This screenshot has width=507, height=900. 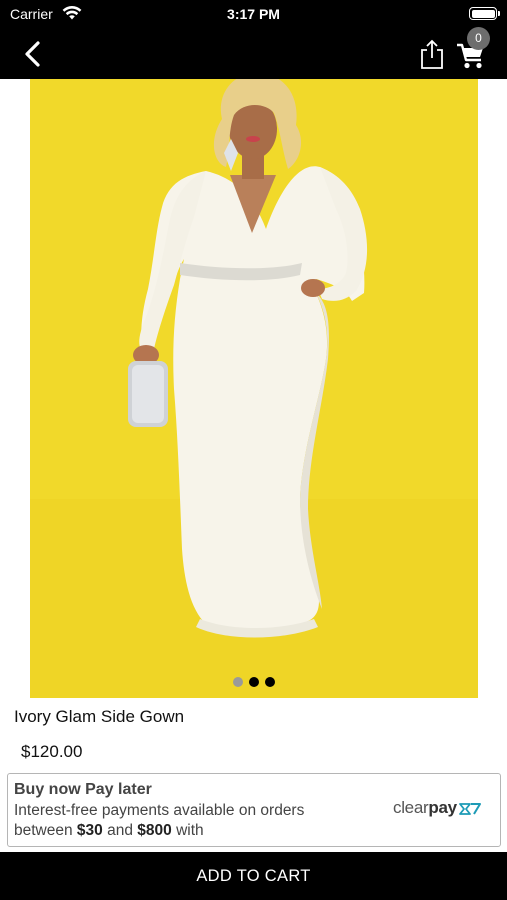 What do you see at coordinates (484, 13) in the screenshot?
I see `battery-icon` at bounding box center [484, 13].